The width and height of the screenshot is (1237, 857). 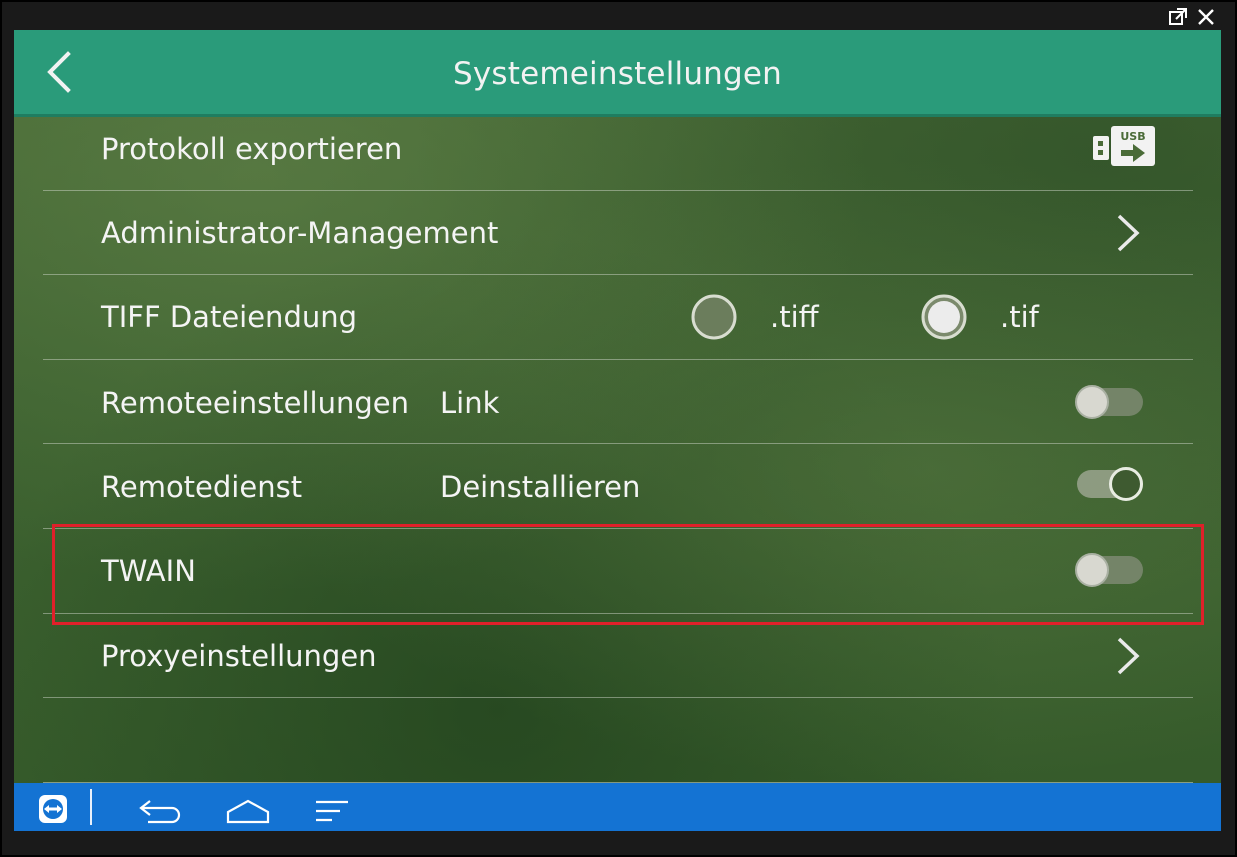 What do you see at coordinates (618, 571) in the screenshot?
I see `settings-row-twain: TWAIN` at bounding box center [618, 571].